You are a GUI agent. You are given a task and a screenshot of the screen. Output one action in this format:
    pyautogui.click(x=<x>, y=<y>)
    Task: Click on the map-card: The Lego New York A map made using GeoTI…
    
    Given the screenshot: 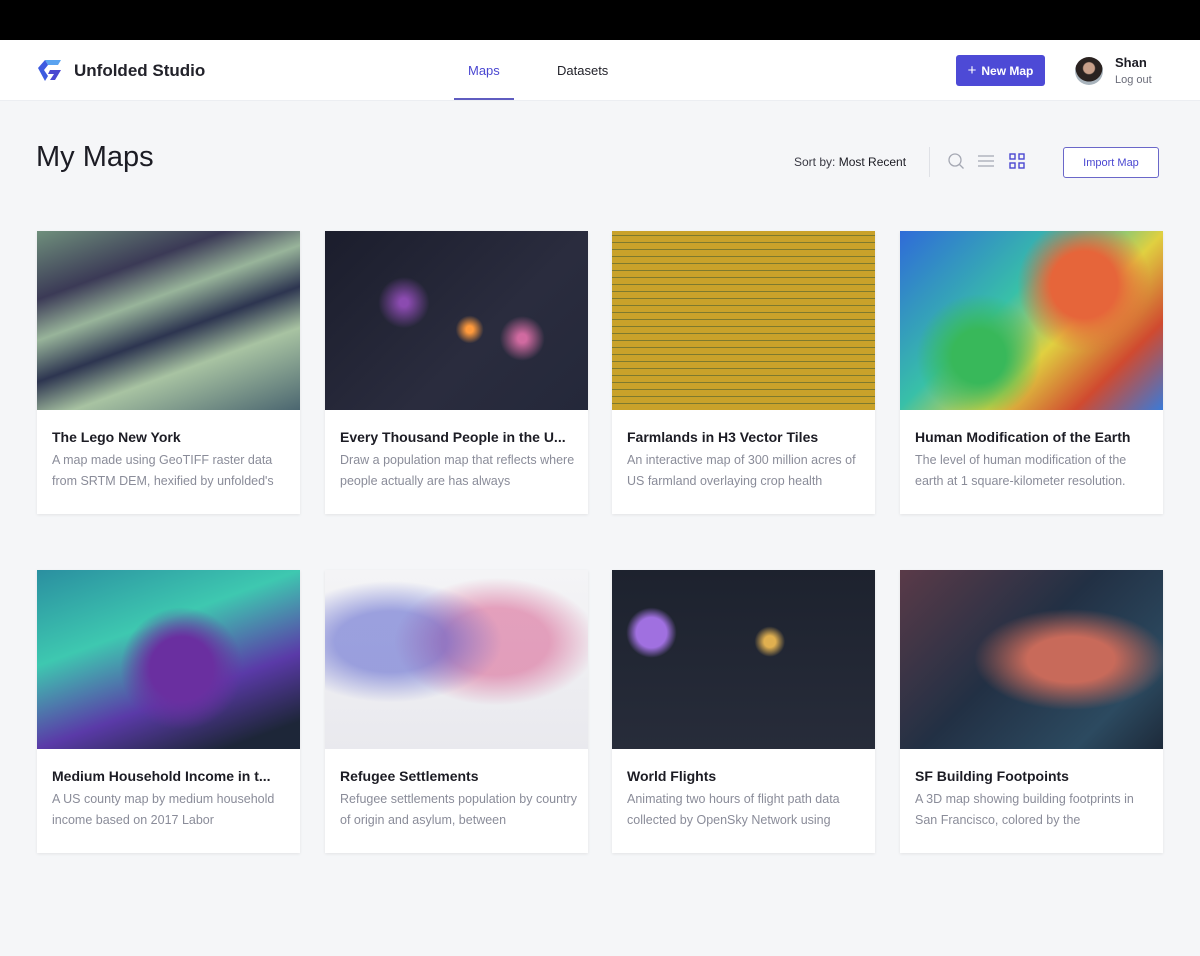 What is the action you would take?
    pyautogui.click(x=168, y=372)
    